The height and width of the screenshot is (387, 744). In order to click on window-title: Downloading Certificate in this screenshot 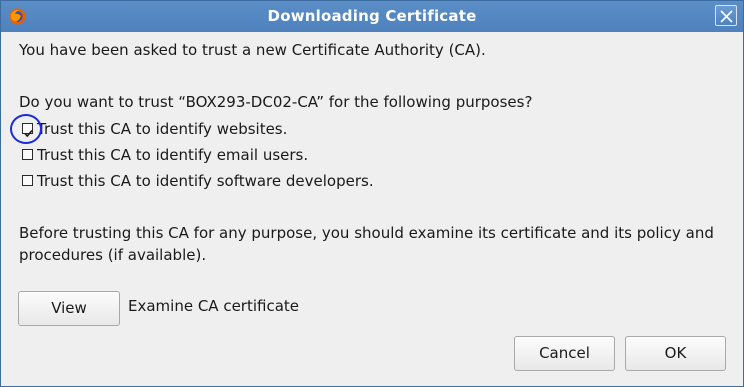, I will do `click(372, 16)`.